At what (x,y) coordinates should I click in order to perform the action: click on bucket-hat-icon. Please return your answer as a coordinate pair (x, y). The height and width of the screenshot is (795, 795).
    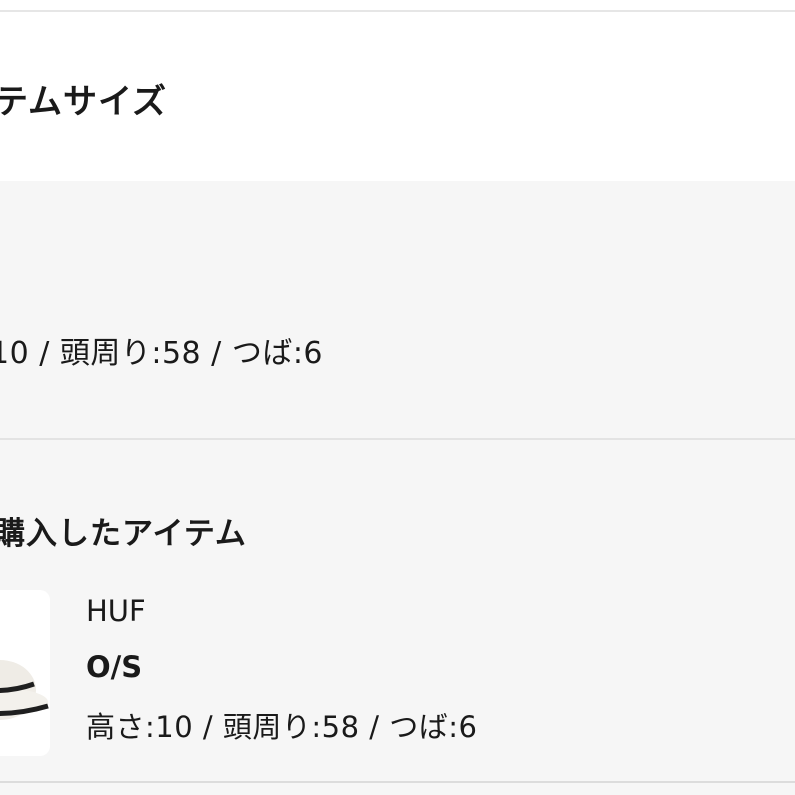
    Looking at the image, I should click on (24, 690).